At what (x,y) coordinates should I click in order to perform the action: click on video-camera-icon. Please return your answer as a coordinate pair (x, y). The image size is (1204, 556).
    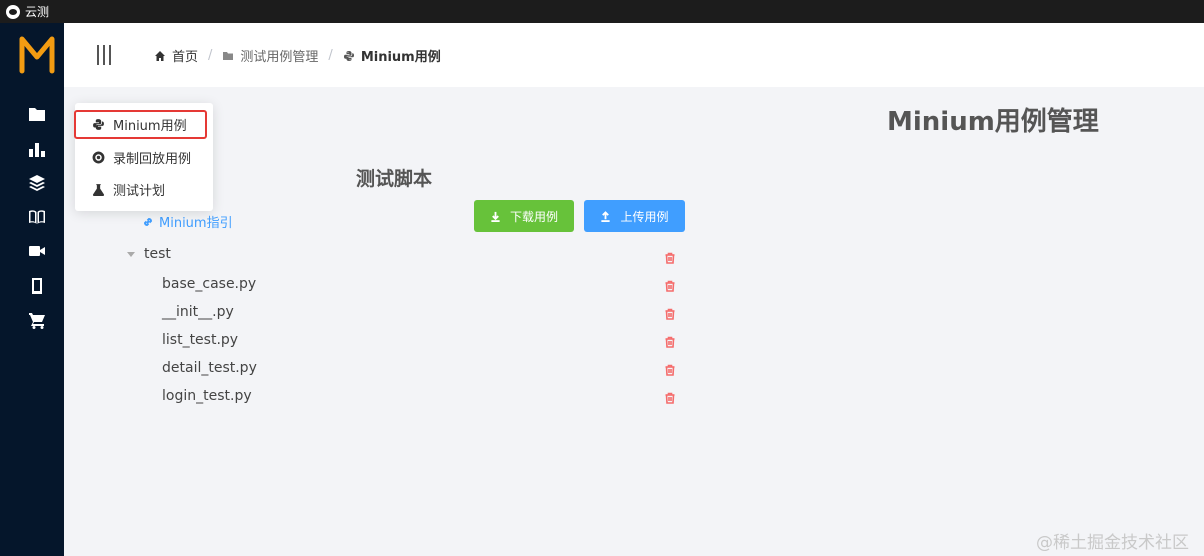
    Looking at the image, I should click on (37, 251).